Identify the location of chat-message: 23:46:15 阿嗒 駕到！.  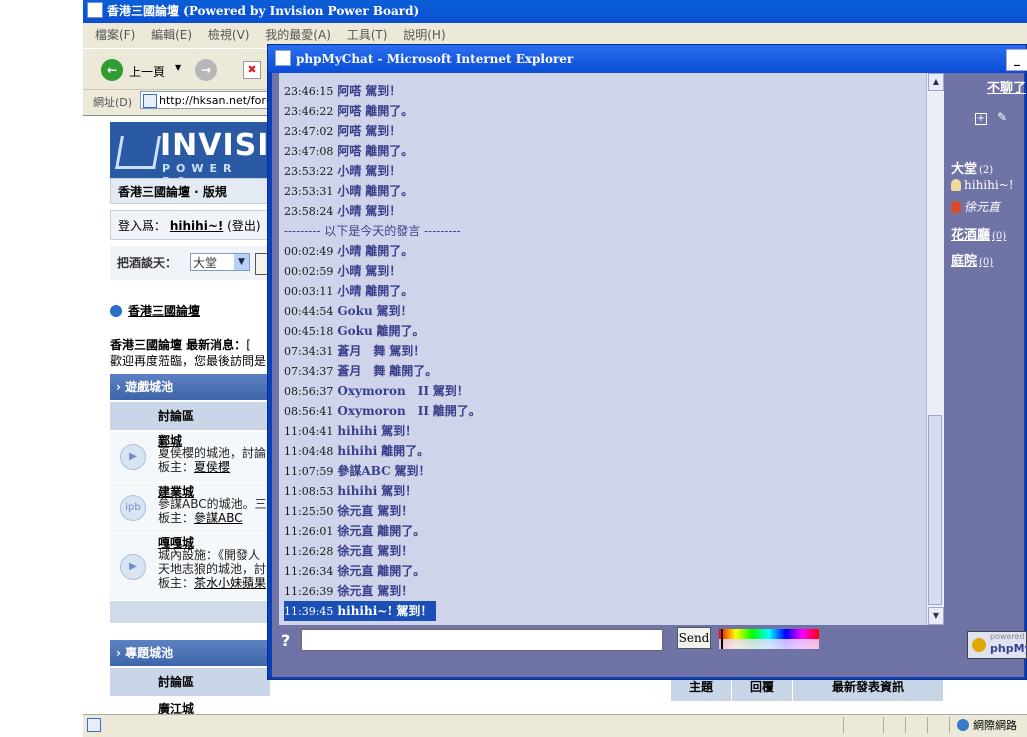
(382, 91).